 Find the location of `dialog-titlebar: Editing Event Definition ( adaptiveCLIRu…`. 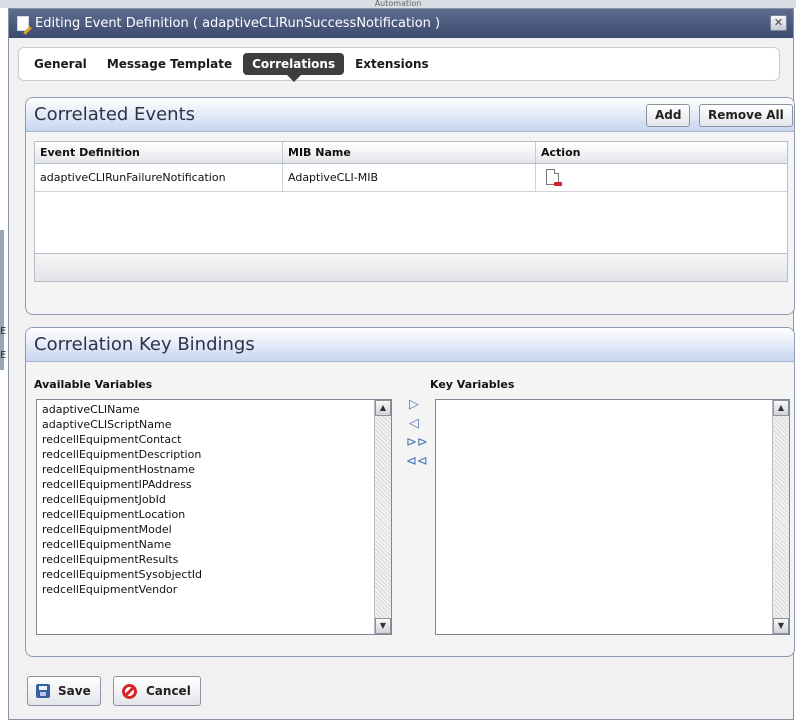

dialog-titlebar: Editing Event Definition ( adaptiveCLIRu… is located at coordinates (401, 23).